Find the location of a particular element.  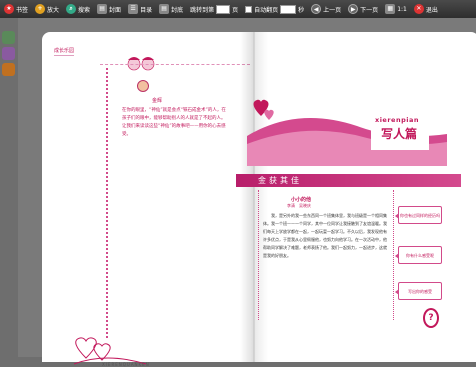

toc-button: ☰ 目录 is located at coordinates (140, 9).